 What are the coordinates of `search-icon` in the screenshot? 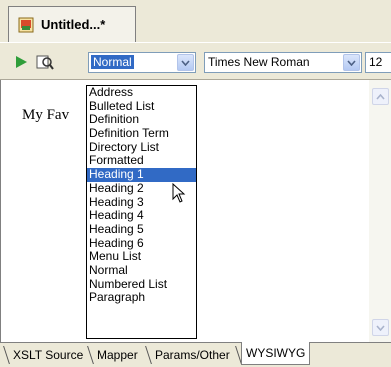 It's located at (45, 63).